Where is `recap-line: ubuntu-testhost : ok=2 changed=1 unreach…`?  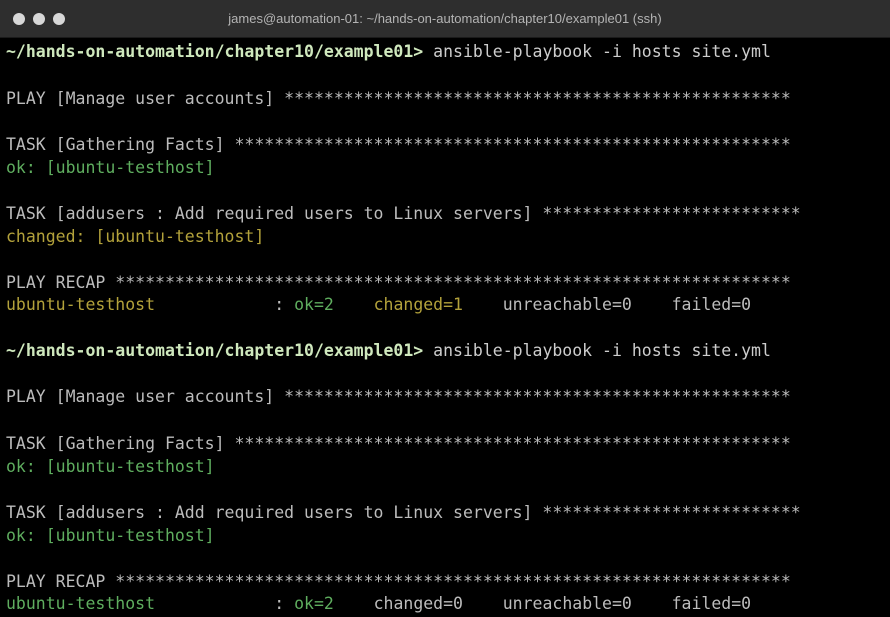 recap-line: ubuntu-testhost : ok=2 changed=1 unreach… is located at coordinates (378, 305).